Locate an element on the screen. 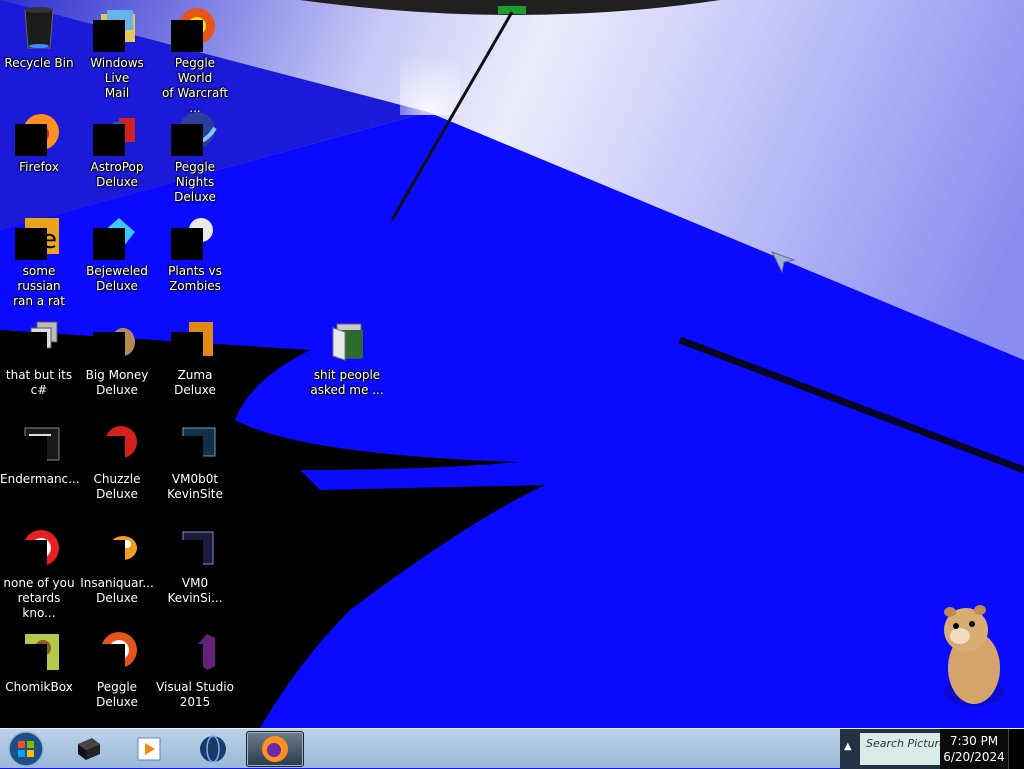 The height and width of the screenshot is (769, 1024). peggle-icon is located at coordinates (117, 652).